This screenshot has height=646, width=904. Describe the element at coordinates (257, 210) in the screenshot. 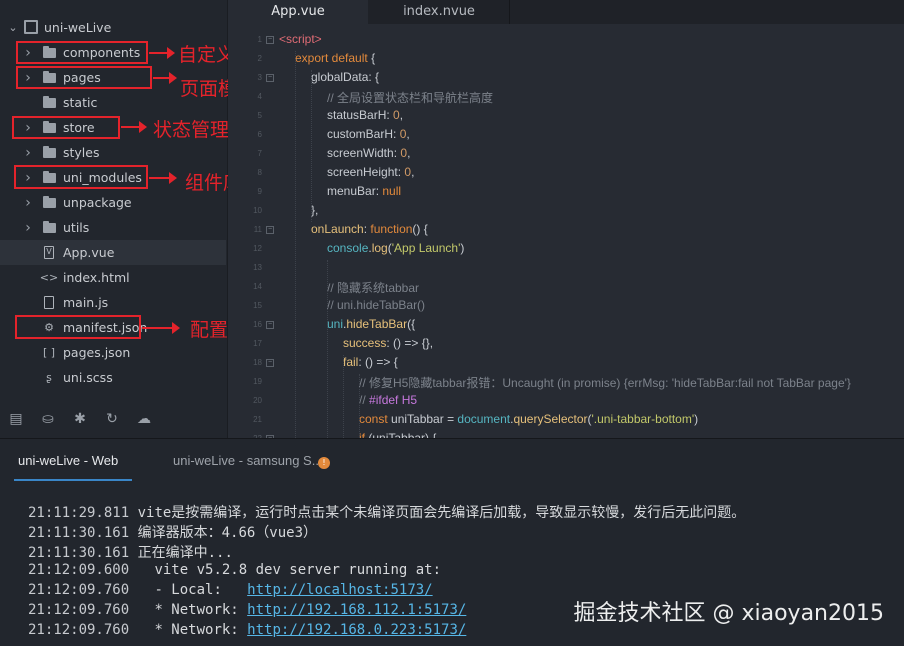

I see `line-number: 10` at that location.